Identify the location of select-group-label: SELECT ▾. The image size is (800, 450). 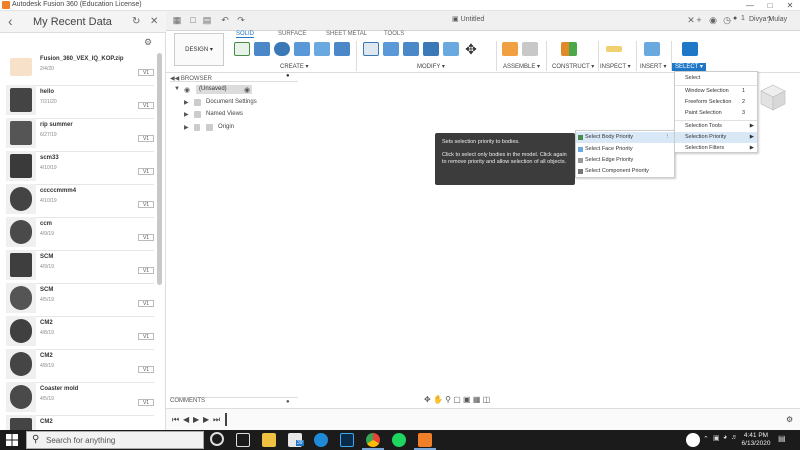
(689, 67).